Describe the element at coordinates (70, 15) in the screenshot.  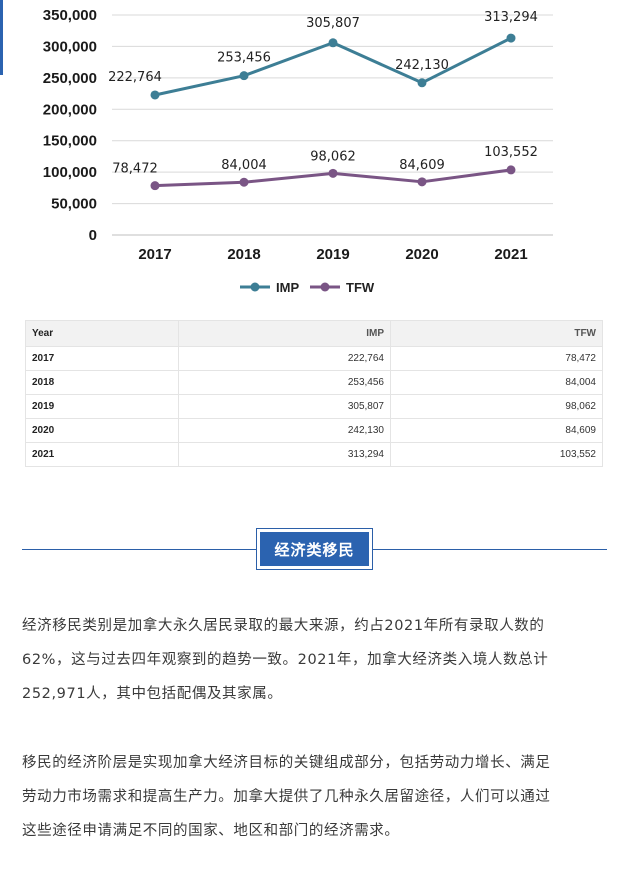
I see `y-tick-label: 350,000` at that location.